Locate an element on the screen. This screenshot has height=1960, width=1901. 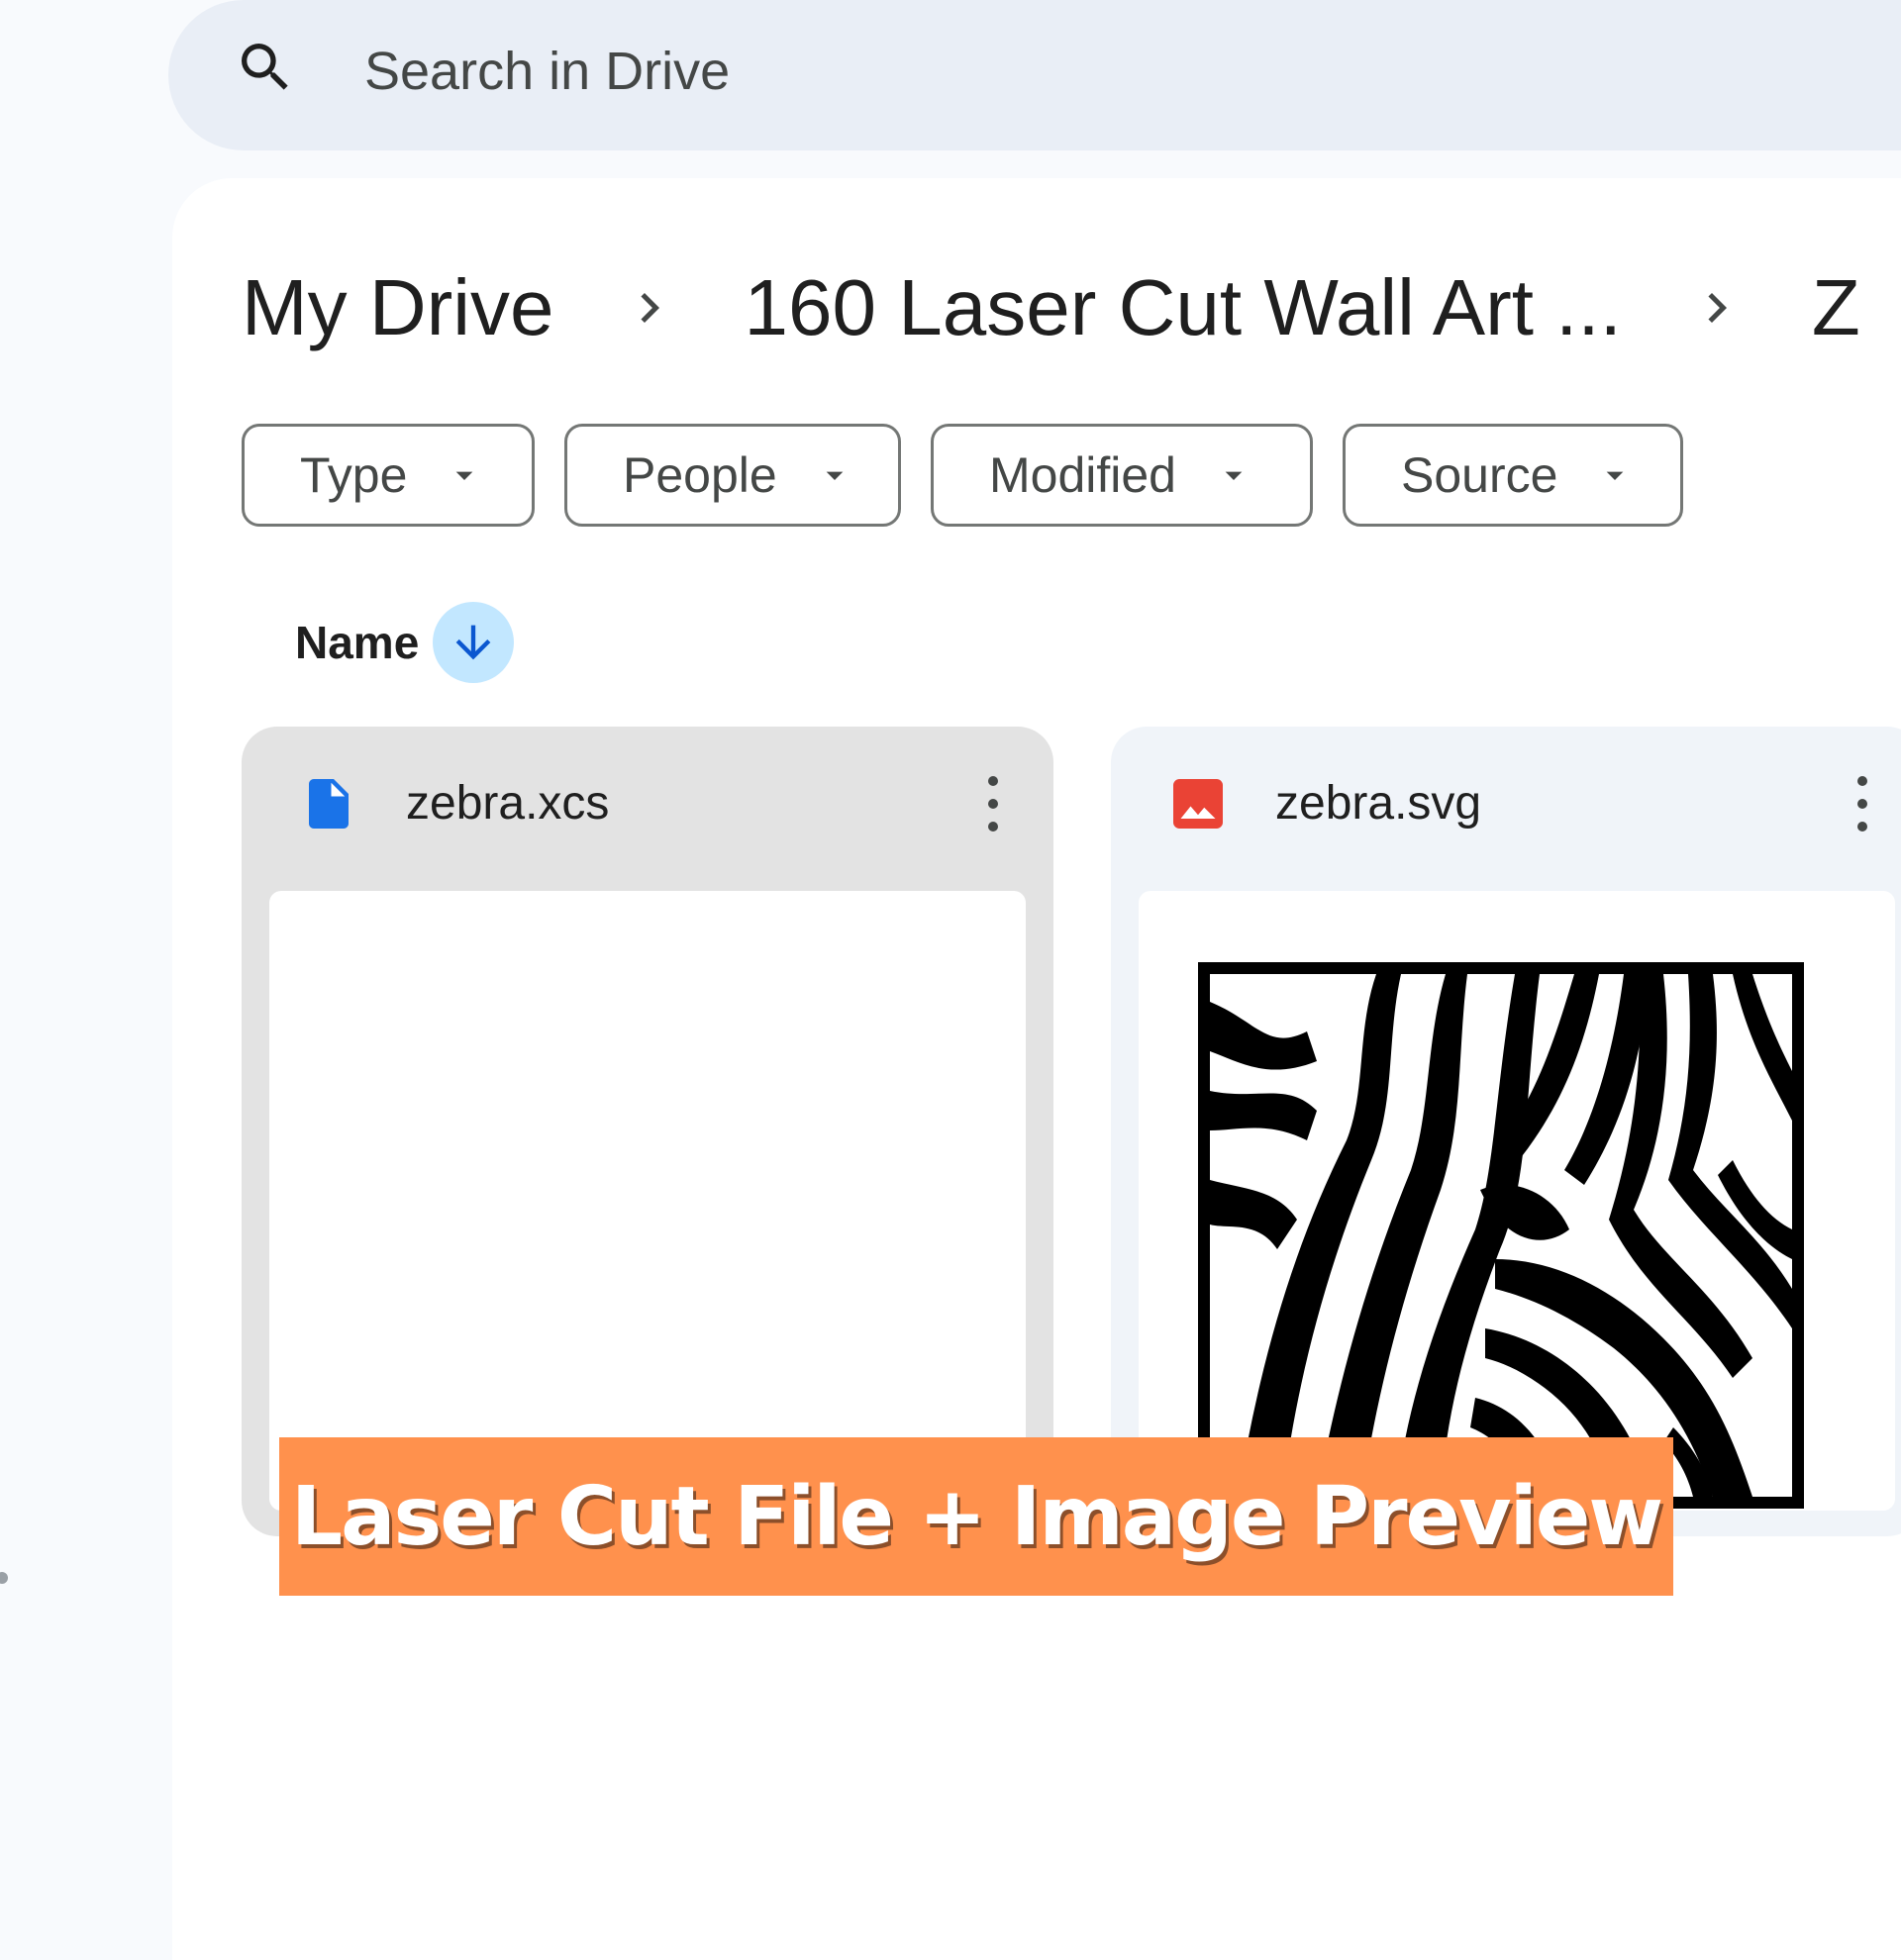
file-card-header: zebra.svg is located at coordinates (1506, 806).